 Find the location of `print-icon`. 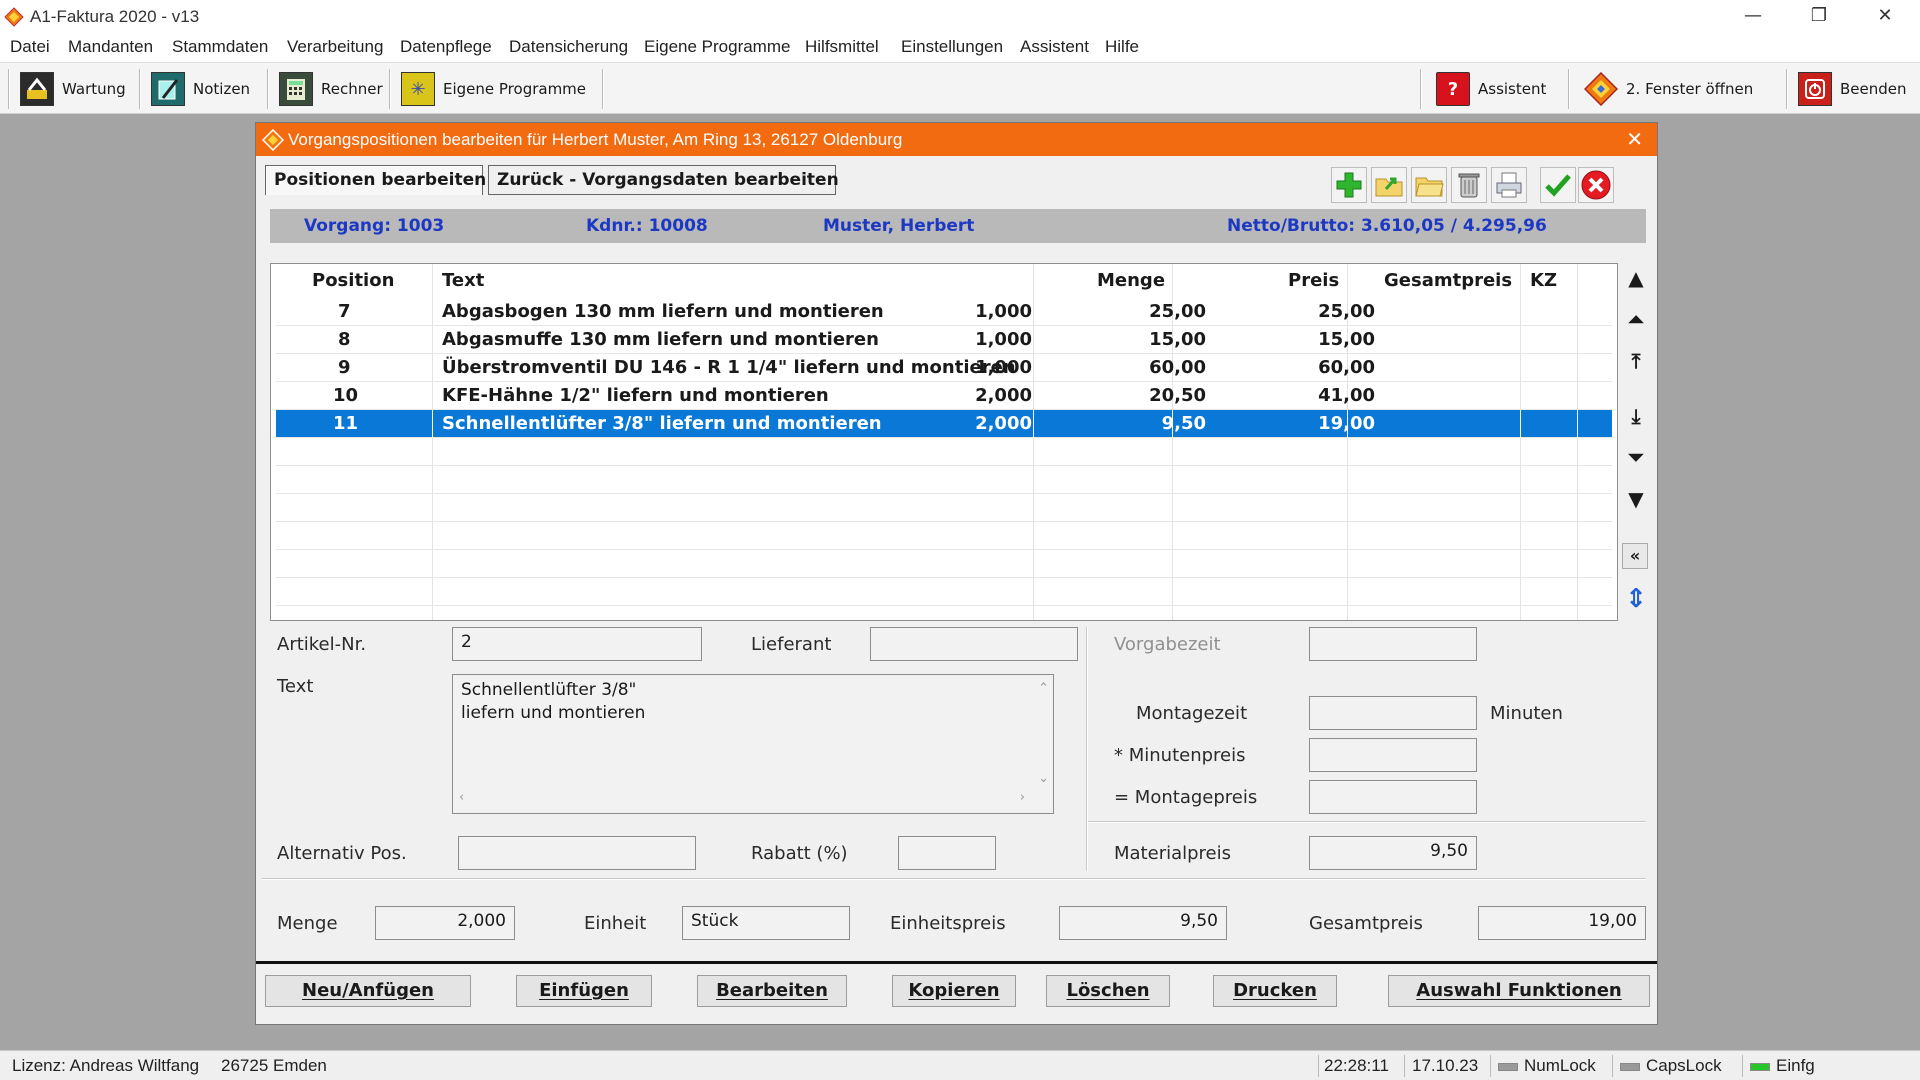

print-icon is located at coordinates (1509, 185).